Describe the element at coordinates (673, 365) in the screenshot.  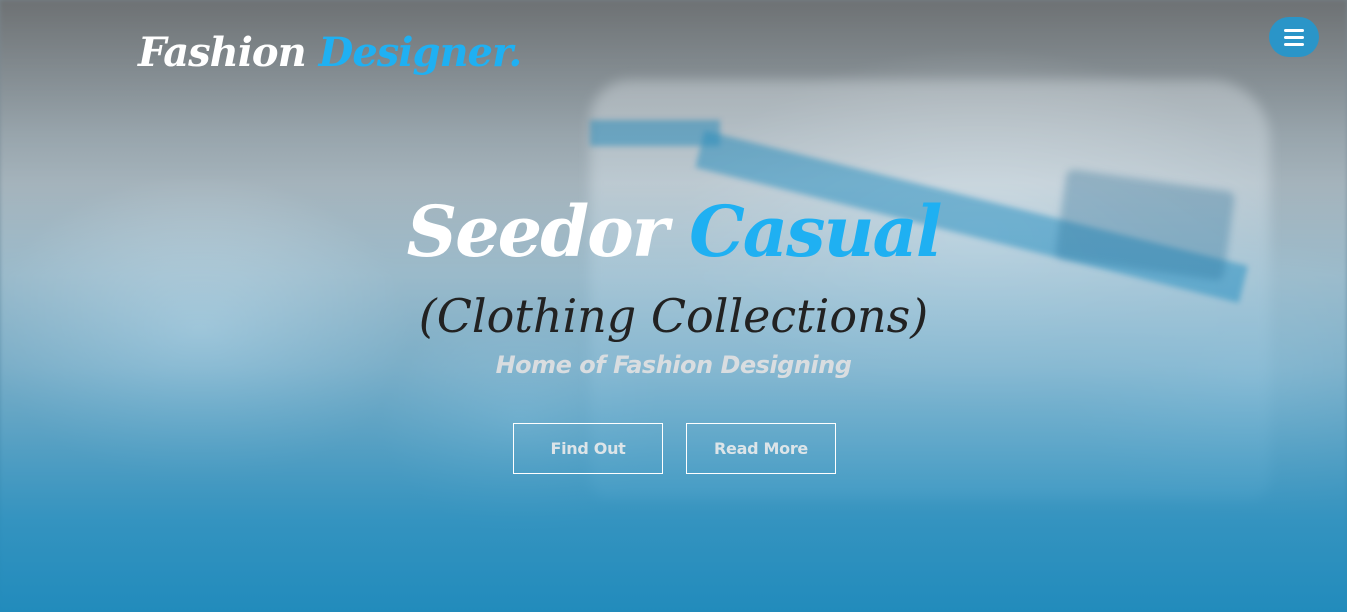
I see `hero-tagline: Home of Fashion Designing` at that location.